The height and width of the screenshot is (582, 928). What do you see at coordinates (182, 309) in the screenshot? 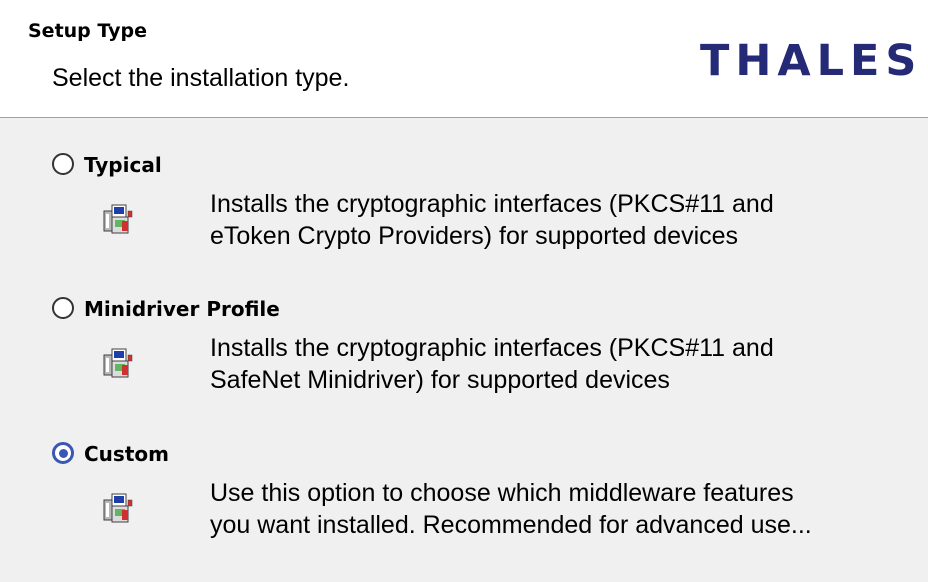
I see `option-label-minidriver-profile: Minidriver Profile` at bounding box center [182, 309].